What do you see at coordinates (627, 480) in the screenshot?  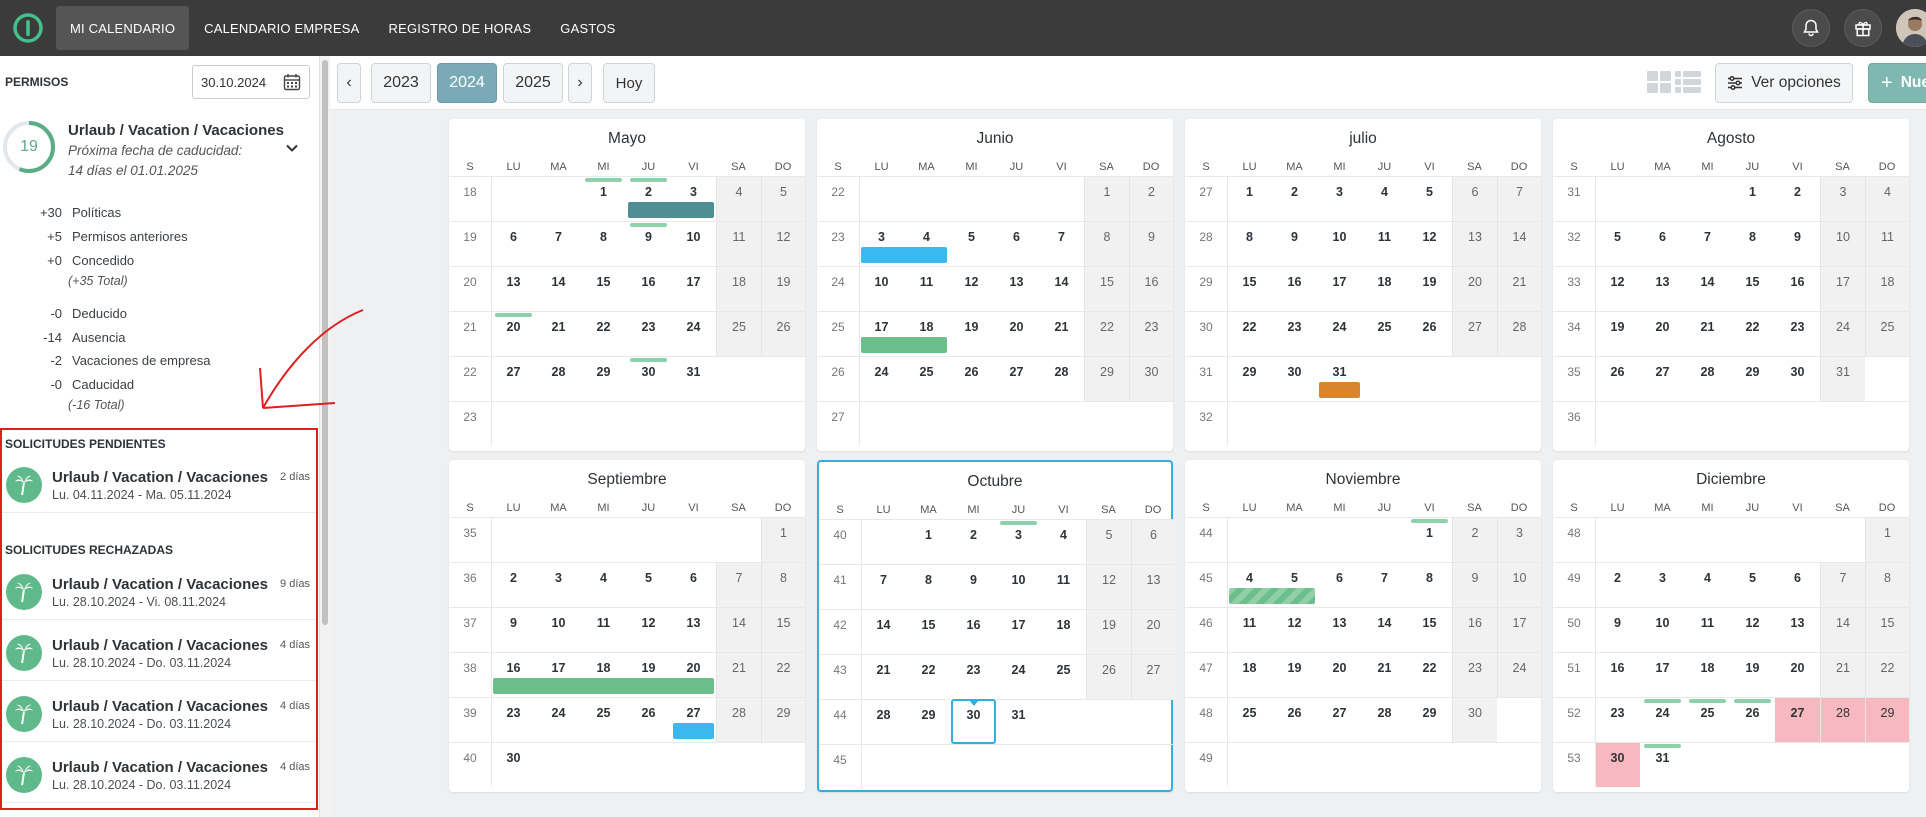 I see `month-title: Septiembre` at bounding box center [627, 480].